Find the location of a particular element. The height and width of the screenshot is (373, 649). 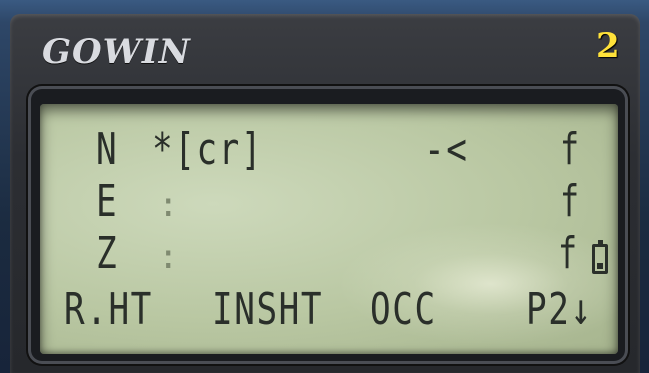

direction-indicator: -< is located at coordinates (446, 149).